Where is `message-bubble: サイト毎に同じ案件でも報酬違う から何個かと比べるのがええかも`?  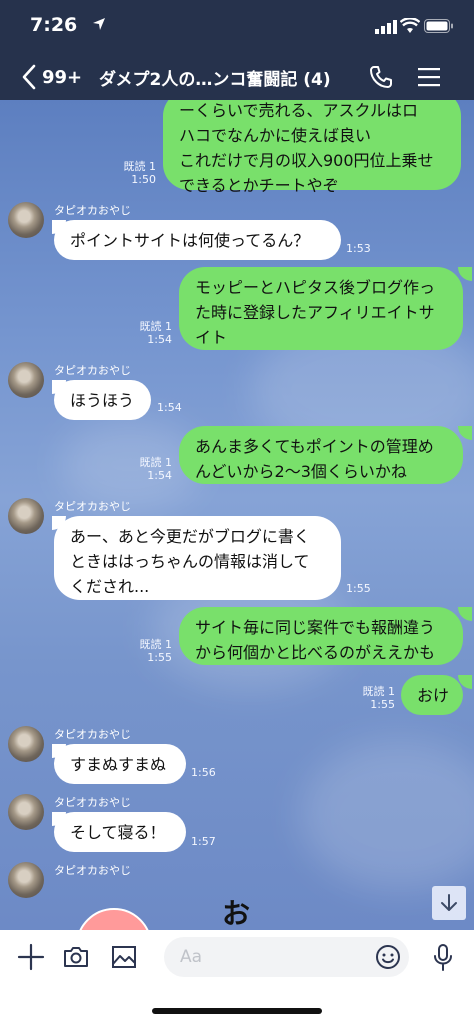 message-bubble: サイト毎に同じ案件でも報酬違う から何個かと比べるのがええかも is located at coordinates (321, 636).